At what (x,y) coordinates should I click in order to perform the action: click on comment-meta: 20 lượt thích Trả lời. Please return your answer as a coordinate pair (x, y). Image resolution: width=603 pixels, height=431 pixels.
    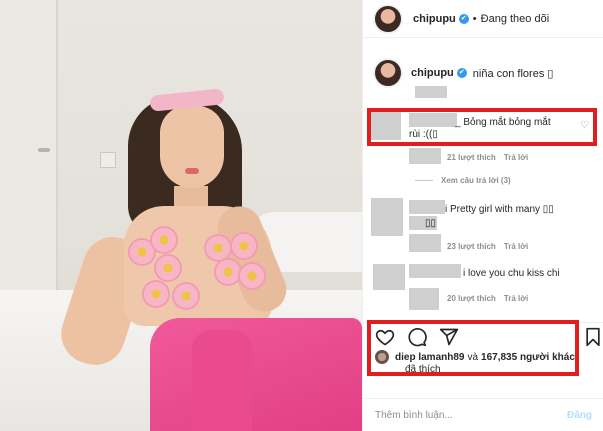
    Looking at the image, I should click on (487, 298).